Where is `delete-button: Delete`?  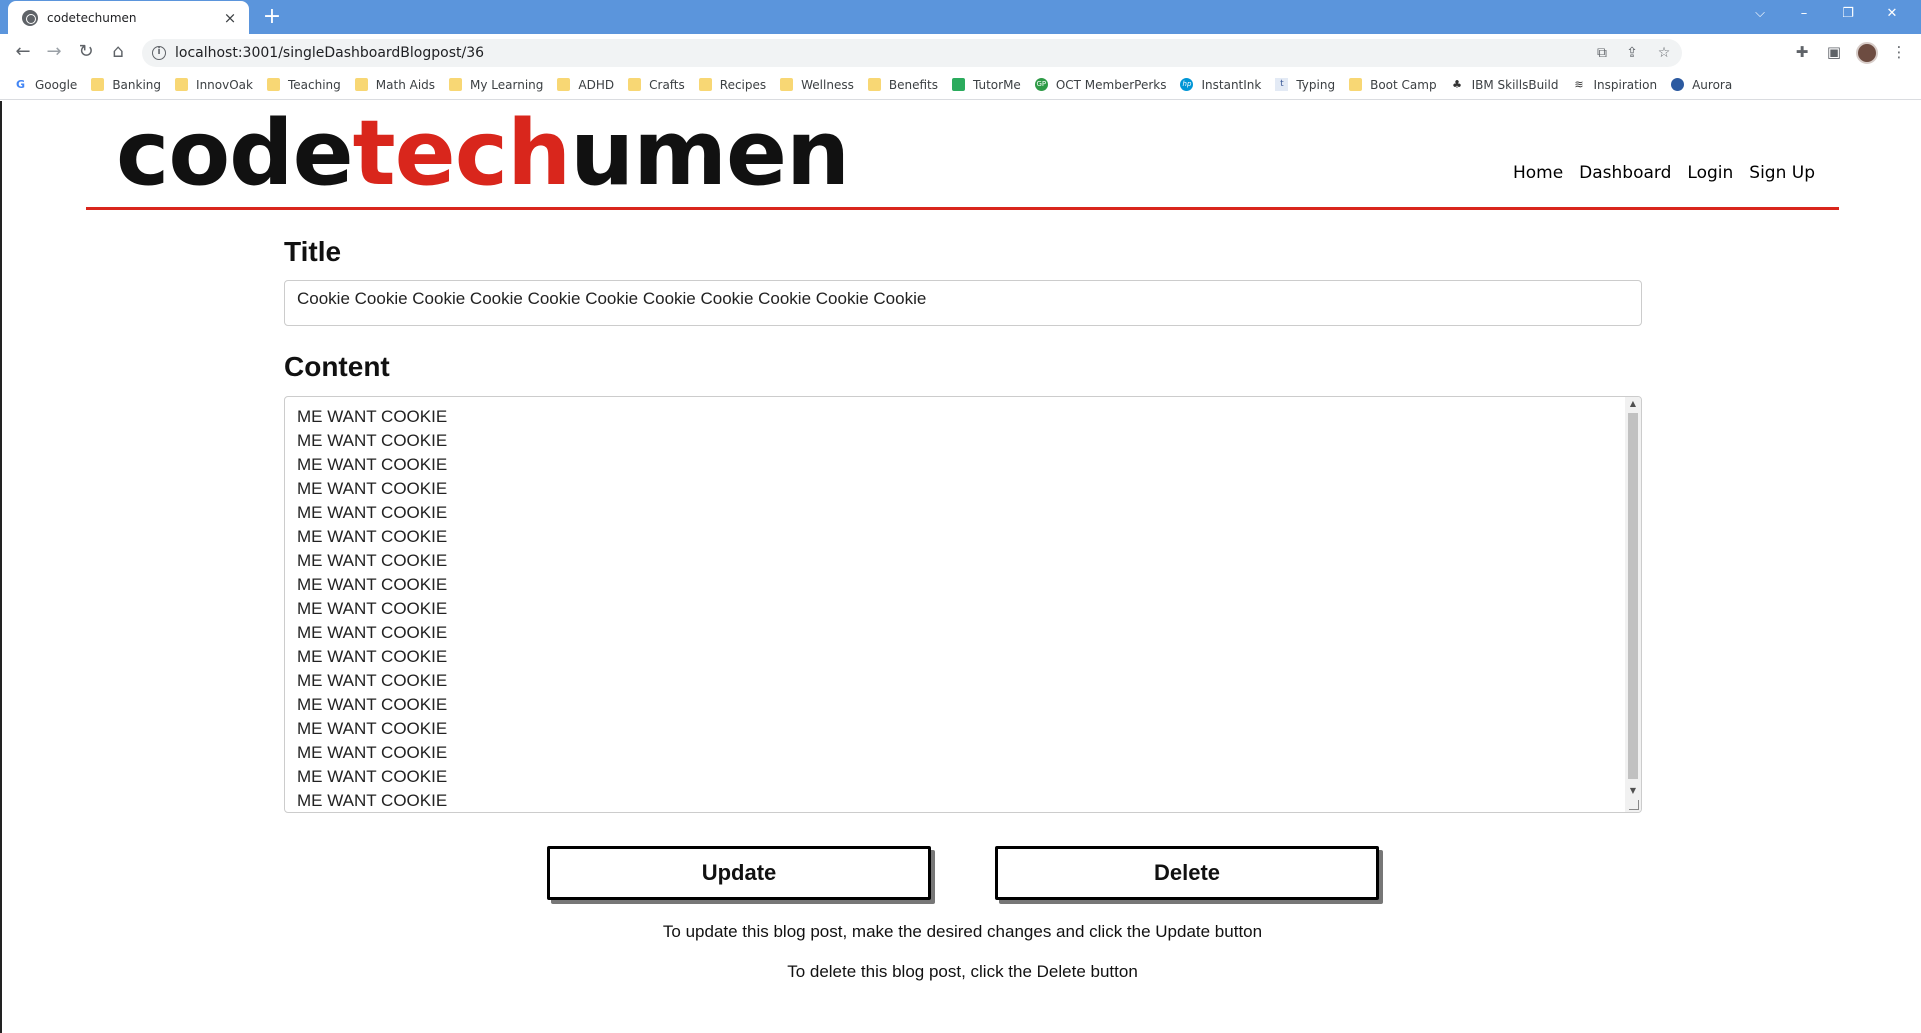
delete-button: Delete is located at coordinates (1187, 873).